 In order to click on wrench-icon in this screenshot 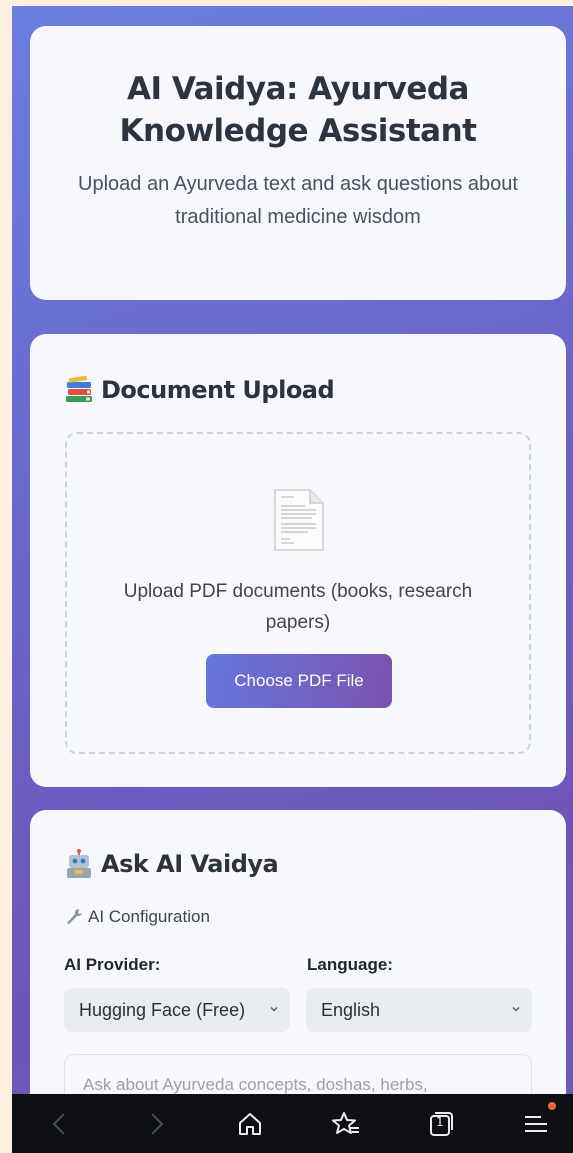, I will do `click(74, 917)`.